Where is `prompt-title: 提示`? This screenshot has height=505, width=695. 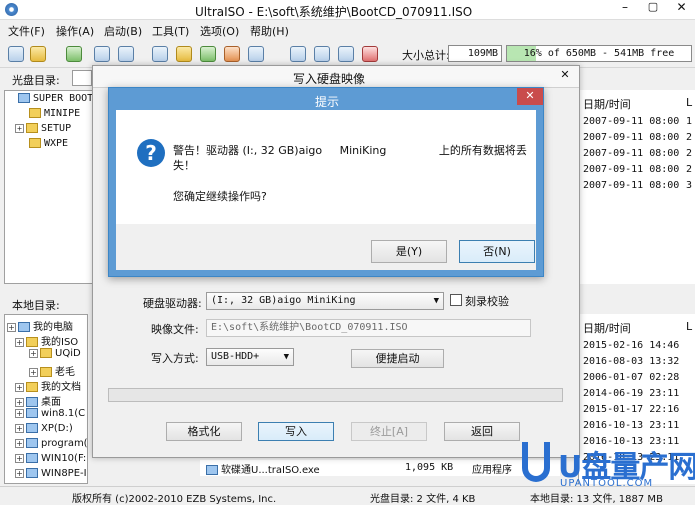
prompt-title: 提示 is located at coordinates (327, 102).